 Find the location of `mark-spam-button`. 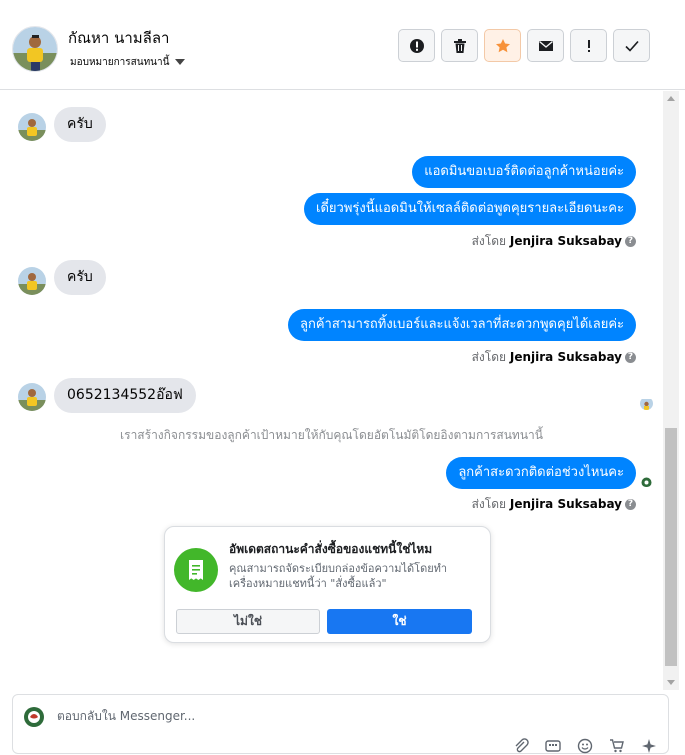

mark-spam-button is located at coordinates (416, 45).